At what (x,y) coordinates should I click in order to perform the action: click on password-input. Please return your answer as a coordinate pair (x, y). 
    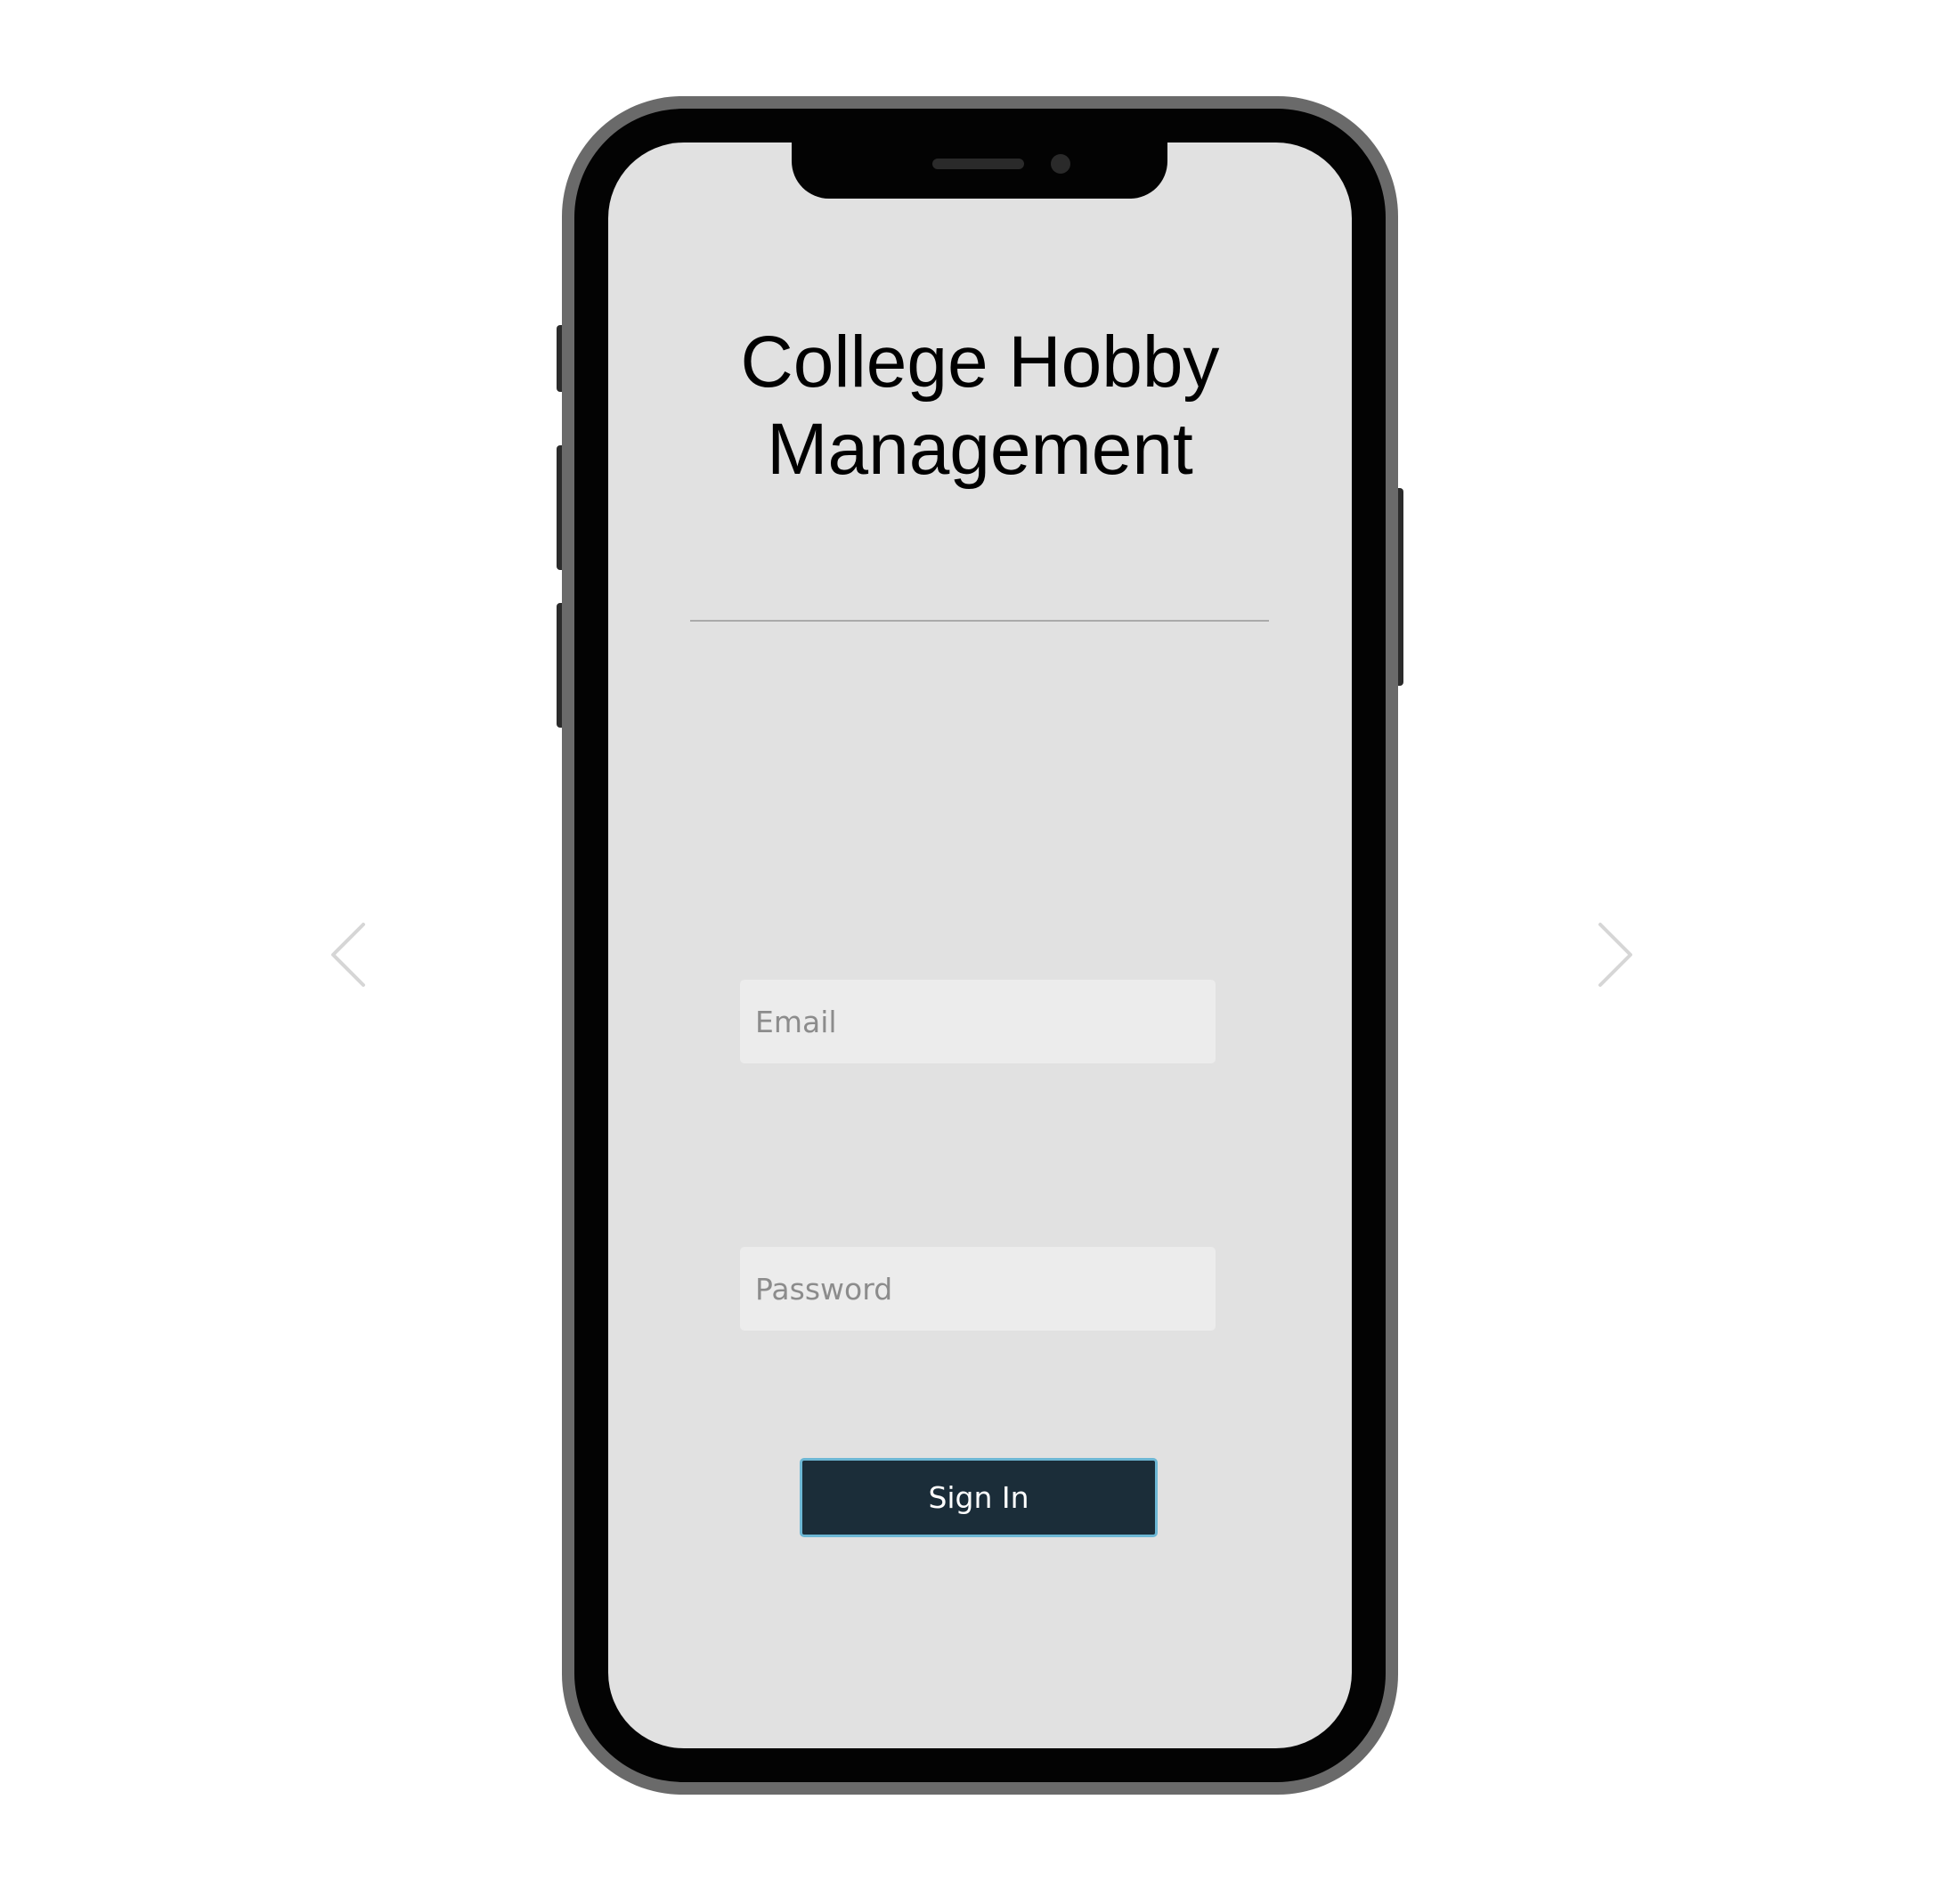
    Looking at the image, I should click on (978, 1289).